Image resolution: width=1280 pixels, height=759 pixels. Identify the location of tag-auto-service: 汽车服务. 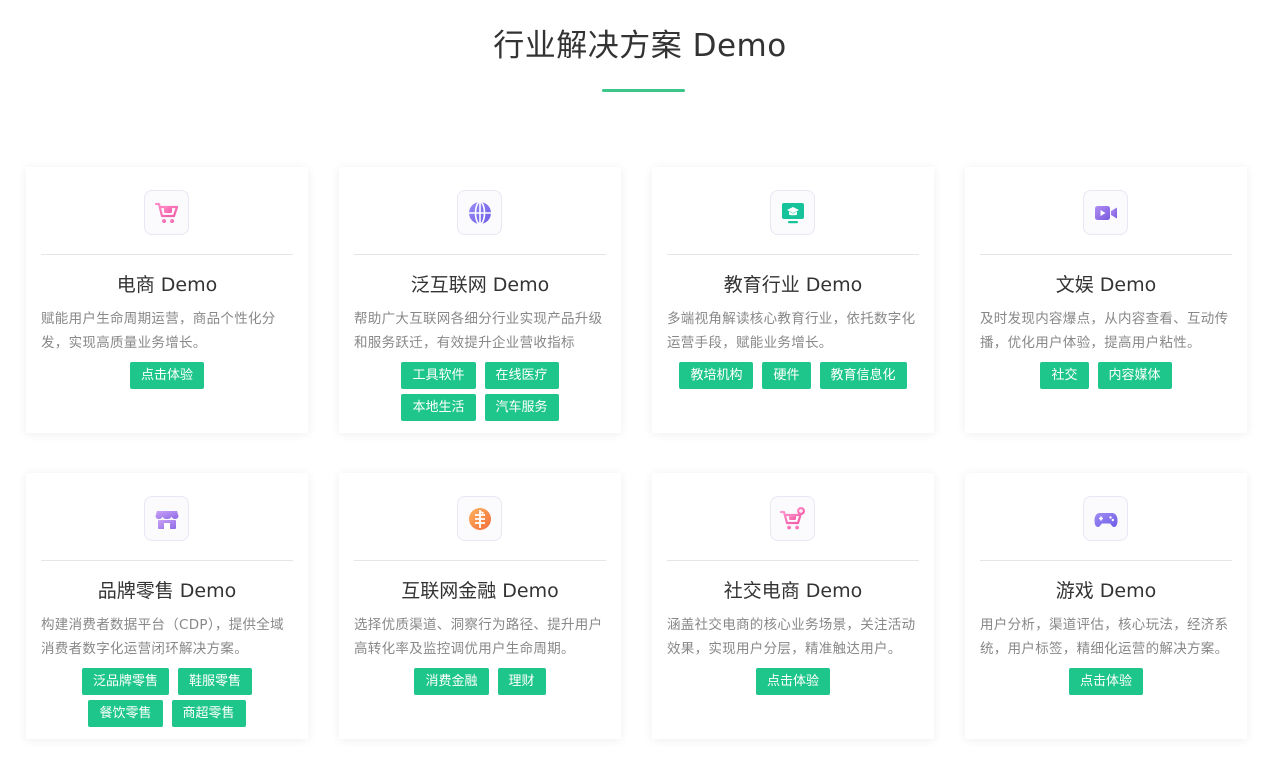
(521, 407).